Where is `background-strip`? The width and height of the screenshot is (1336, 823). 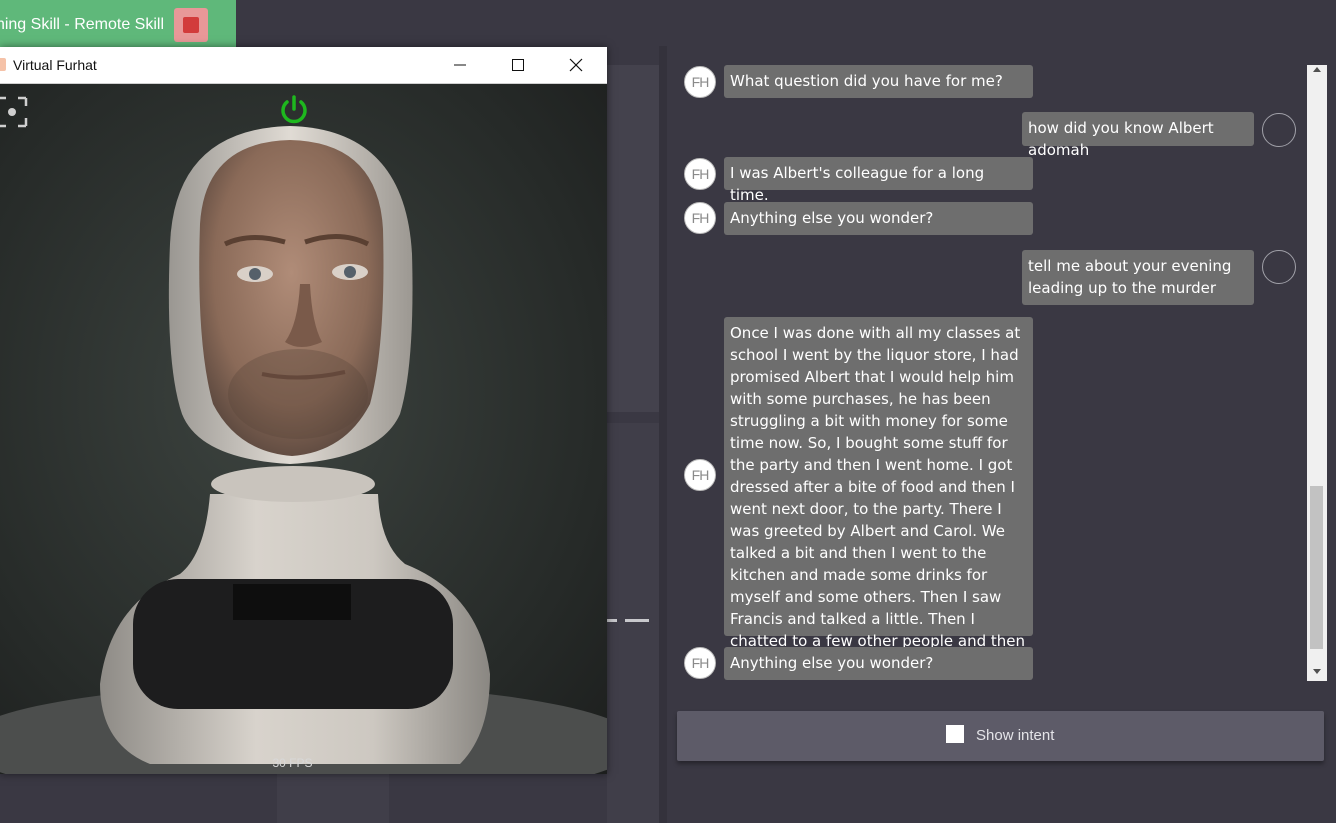 background-strip is located at coordinates (333, 798).